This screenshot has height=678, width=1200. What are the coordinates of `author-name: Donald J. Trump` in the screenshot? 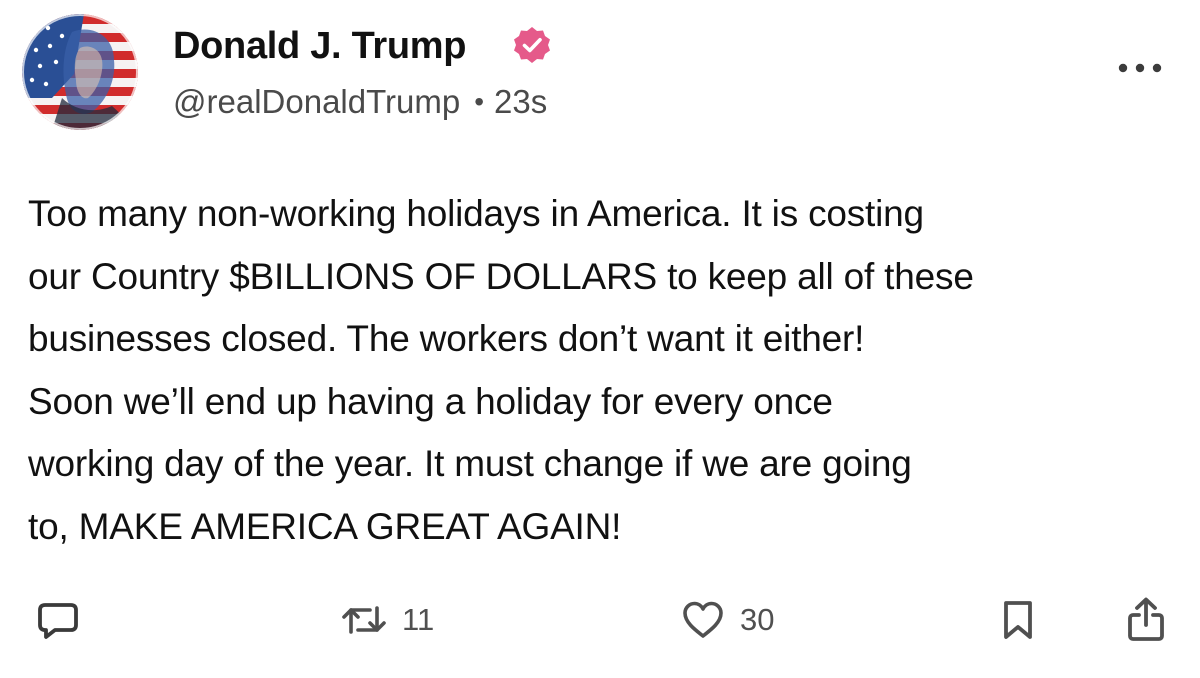 It's located at (320, 46).